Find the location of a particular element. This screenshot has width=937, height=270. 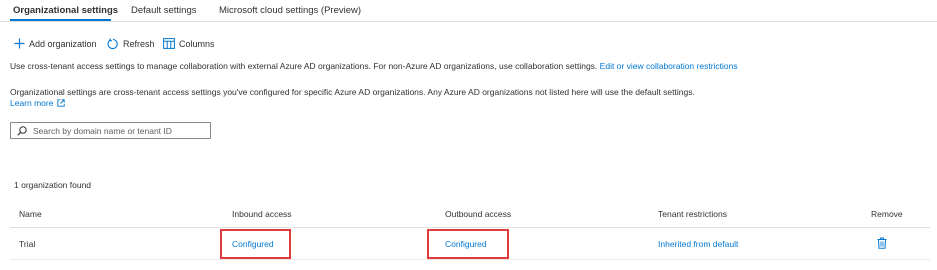

table-header-divider is located at coordinates (470, 227).